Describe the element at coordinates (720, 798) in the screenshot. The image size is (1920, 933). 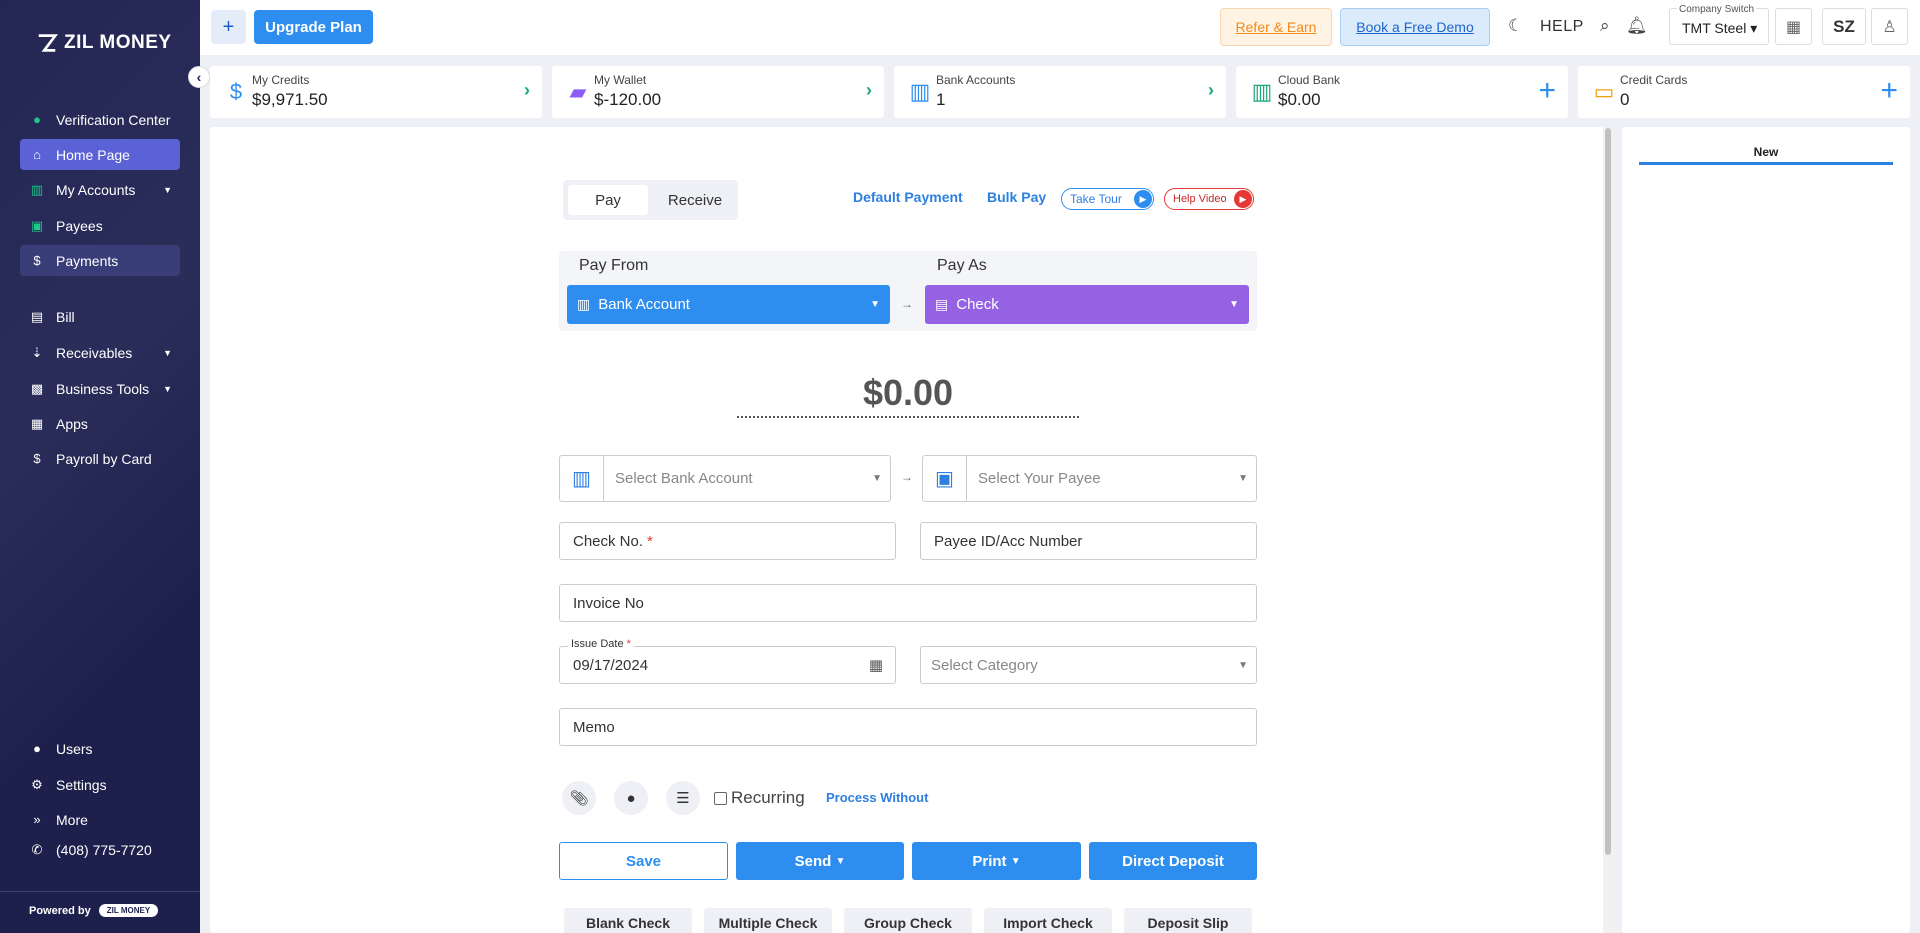
I see `recurring-checkbox` at that location.